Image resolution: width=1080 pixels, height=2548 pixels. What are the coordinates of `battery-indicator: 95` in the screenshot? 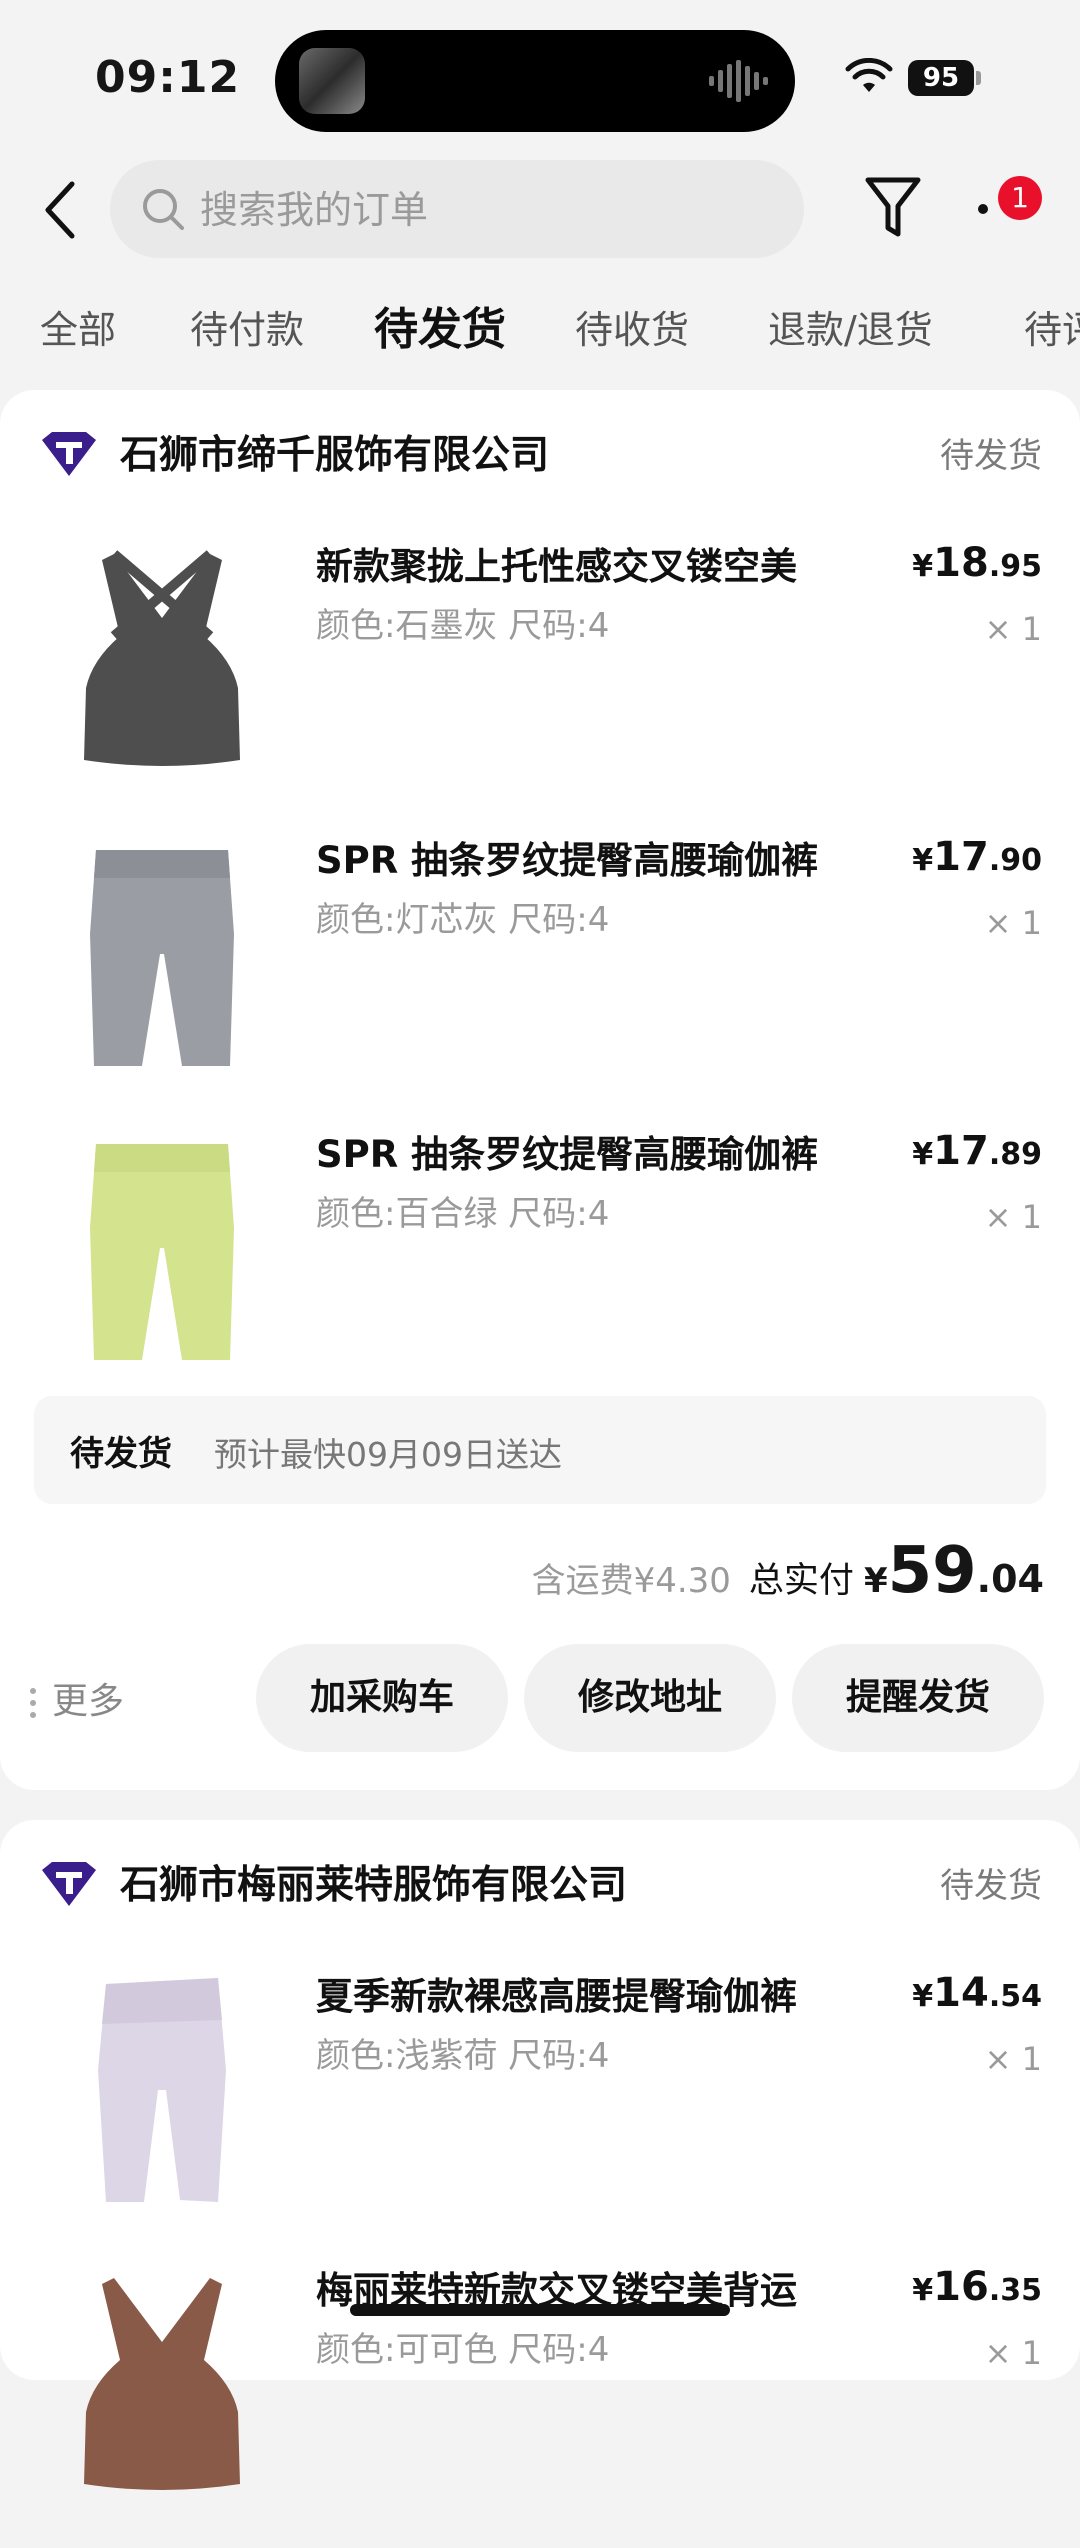 It's located at (941, 78).